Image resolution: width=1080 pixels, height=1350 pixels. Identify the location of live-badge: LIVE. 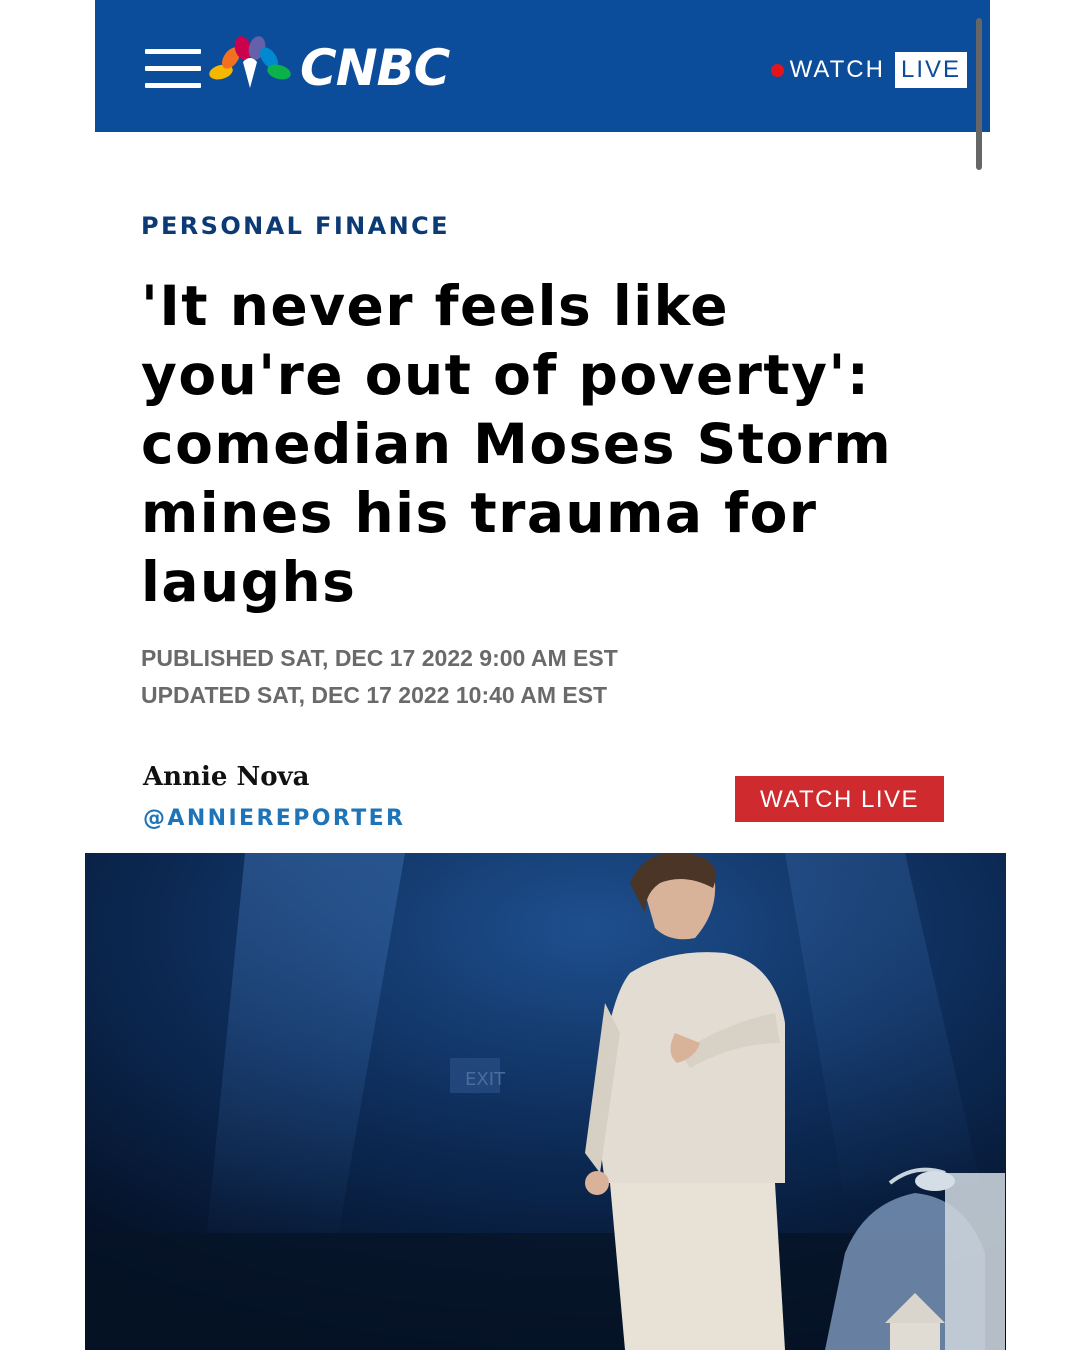
(930, 70).